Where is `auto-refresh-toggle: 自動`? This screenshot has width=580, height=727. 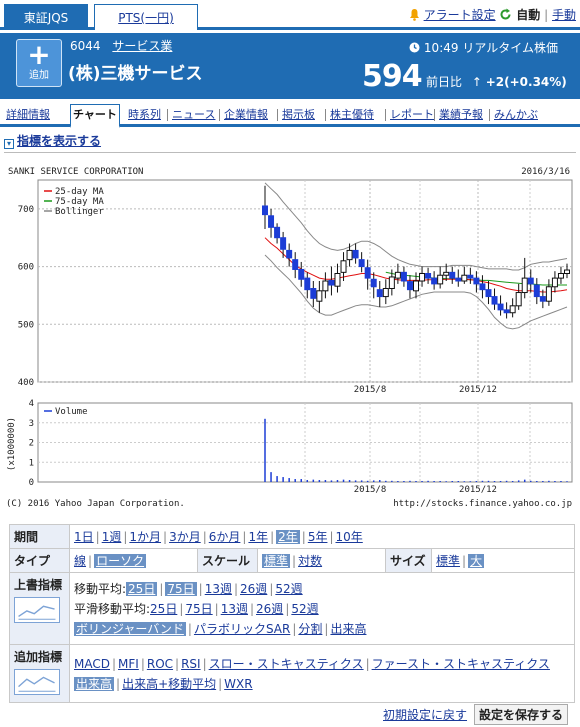 auto-refresh-toggle: 自動 is located at coordinates (528, 15).